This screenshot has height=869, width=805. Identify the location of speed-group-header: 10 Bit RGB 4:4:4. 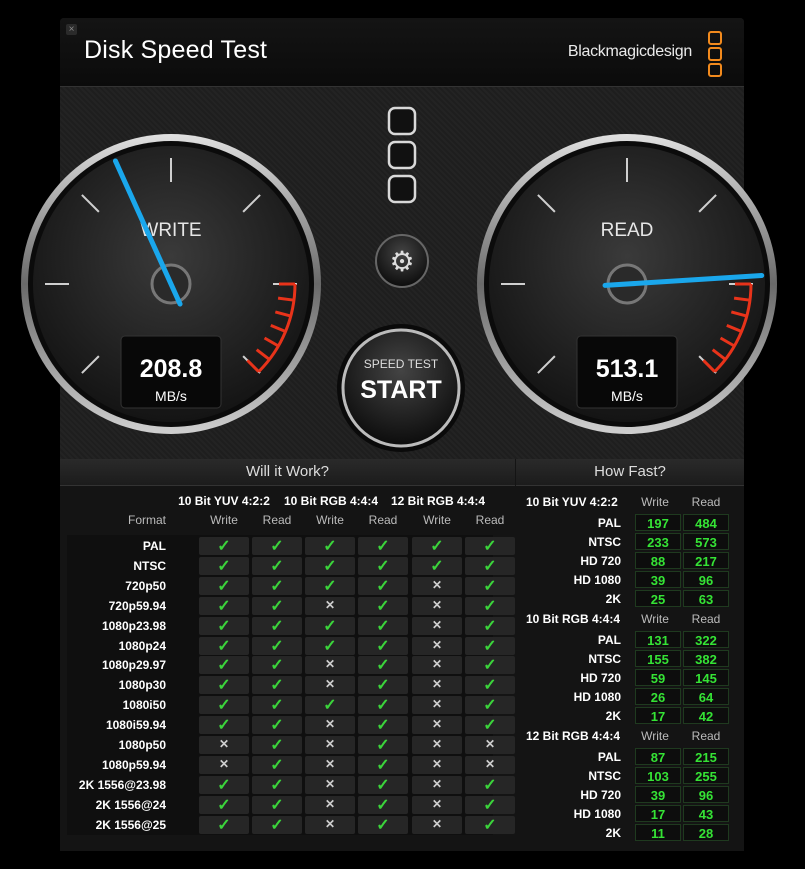
(573, 619).